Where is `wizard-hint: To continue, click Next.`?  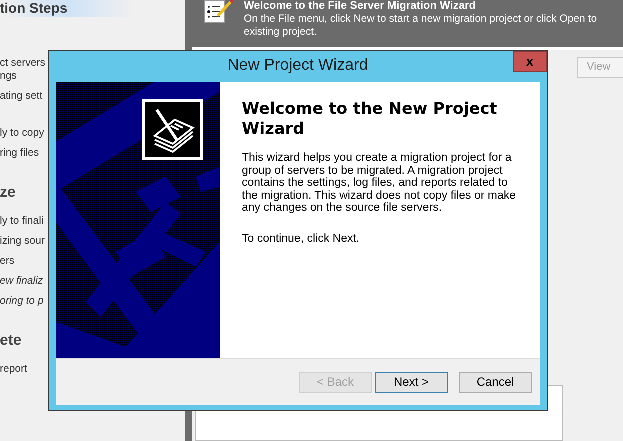 wizard-hint: To continue, click Next. is located at coordinates (301, 238).